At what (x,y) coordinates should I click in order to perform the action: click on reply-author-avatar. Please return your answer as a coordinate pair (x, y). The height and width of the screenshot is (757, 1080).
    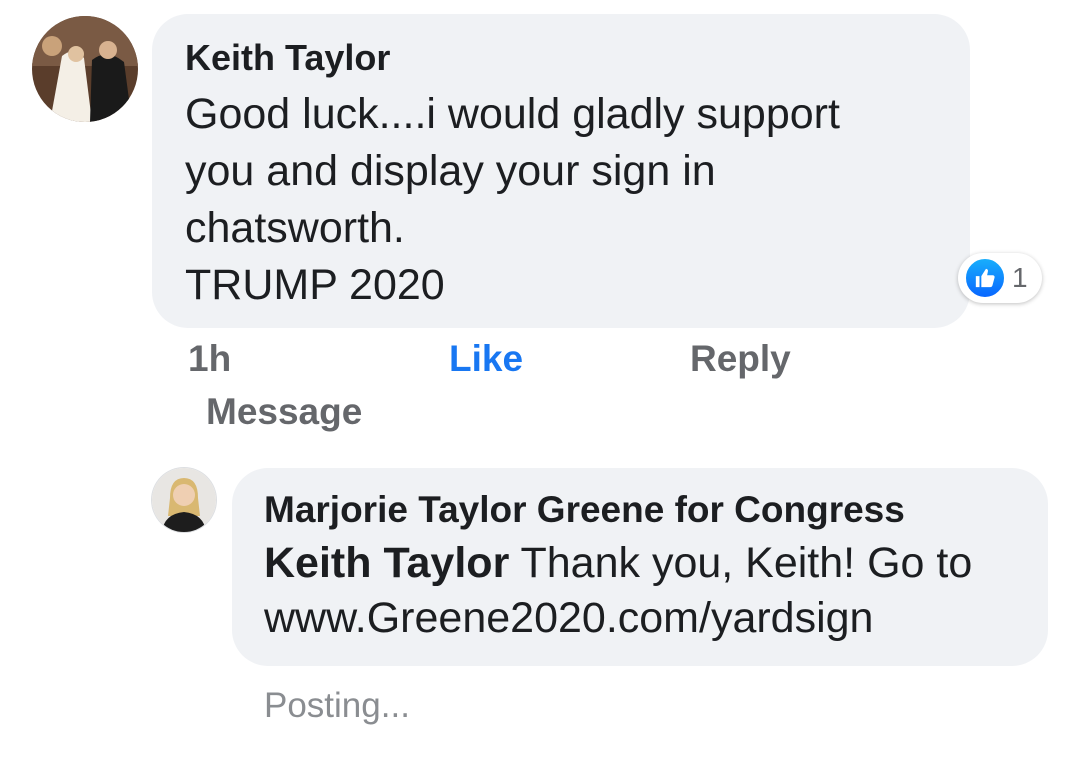
    Looking at the image, I should click on (184, 500).